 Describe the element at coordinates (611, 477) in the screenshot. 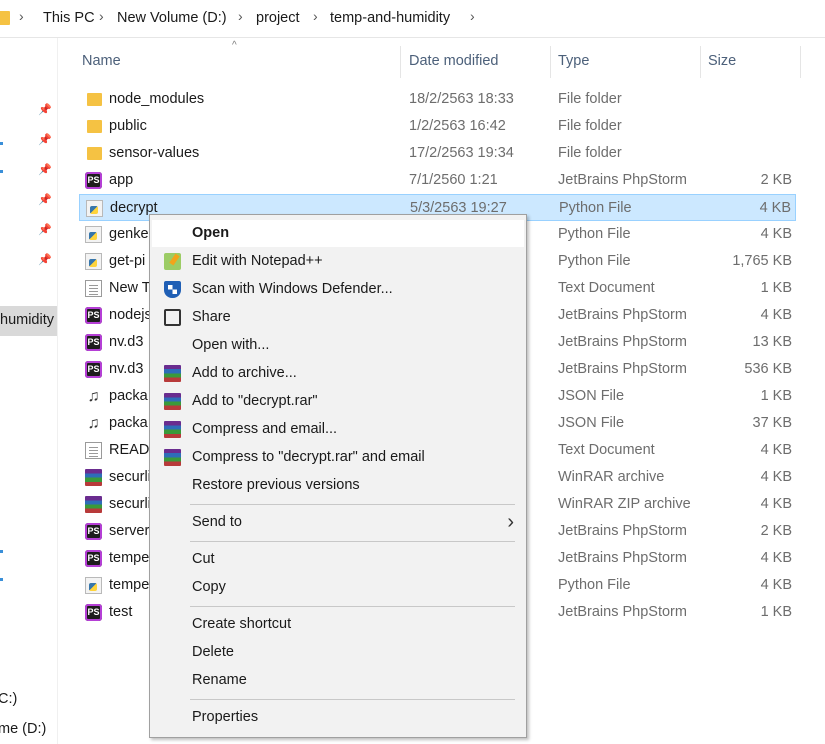

I see `file-type: WinRAR archive` at that location.